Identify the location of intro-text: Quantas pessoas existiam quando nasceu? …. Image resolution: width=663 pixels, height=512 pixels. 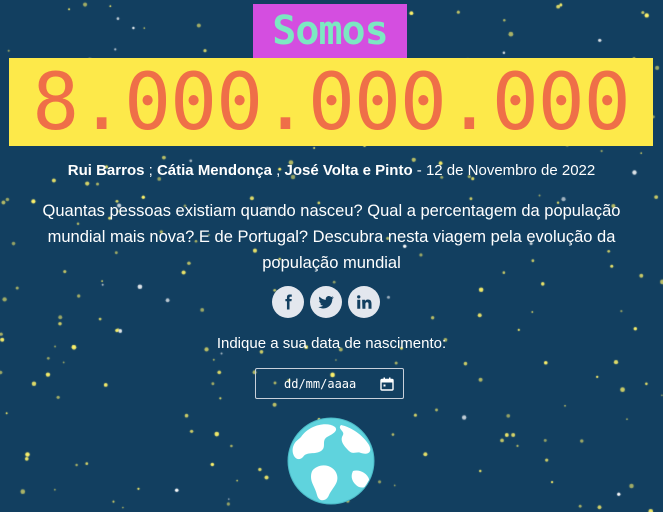
(331, 237).